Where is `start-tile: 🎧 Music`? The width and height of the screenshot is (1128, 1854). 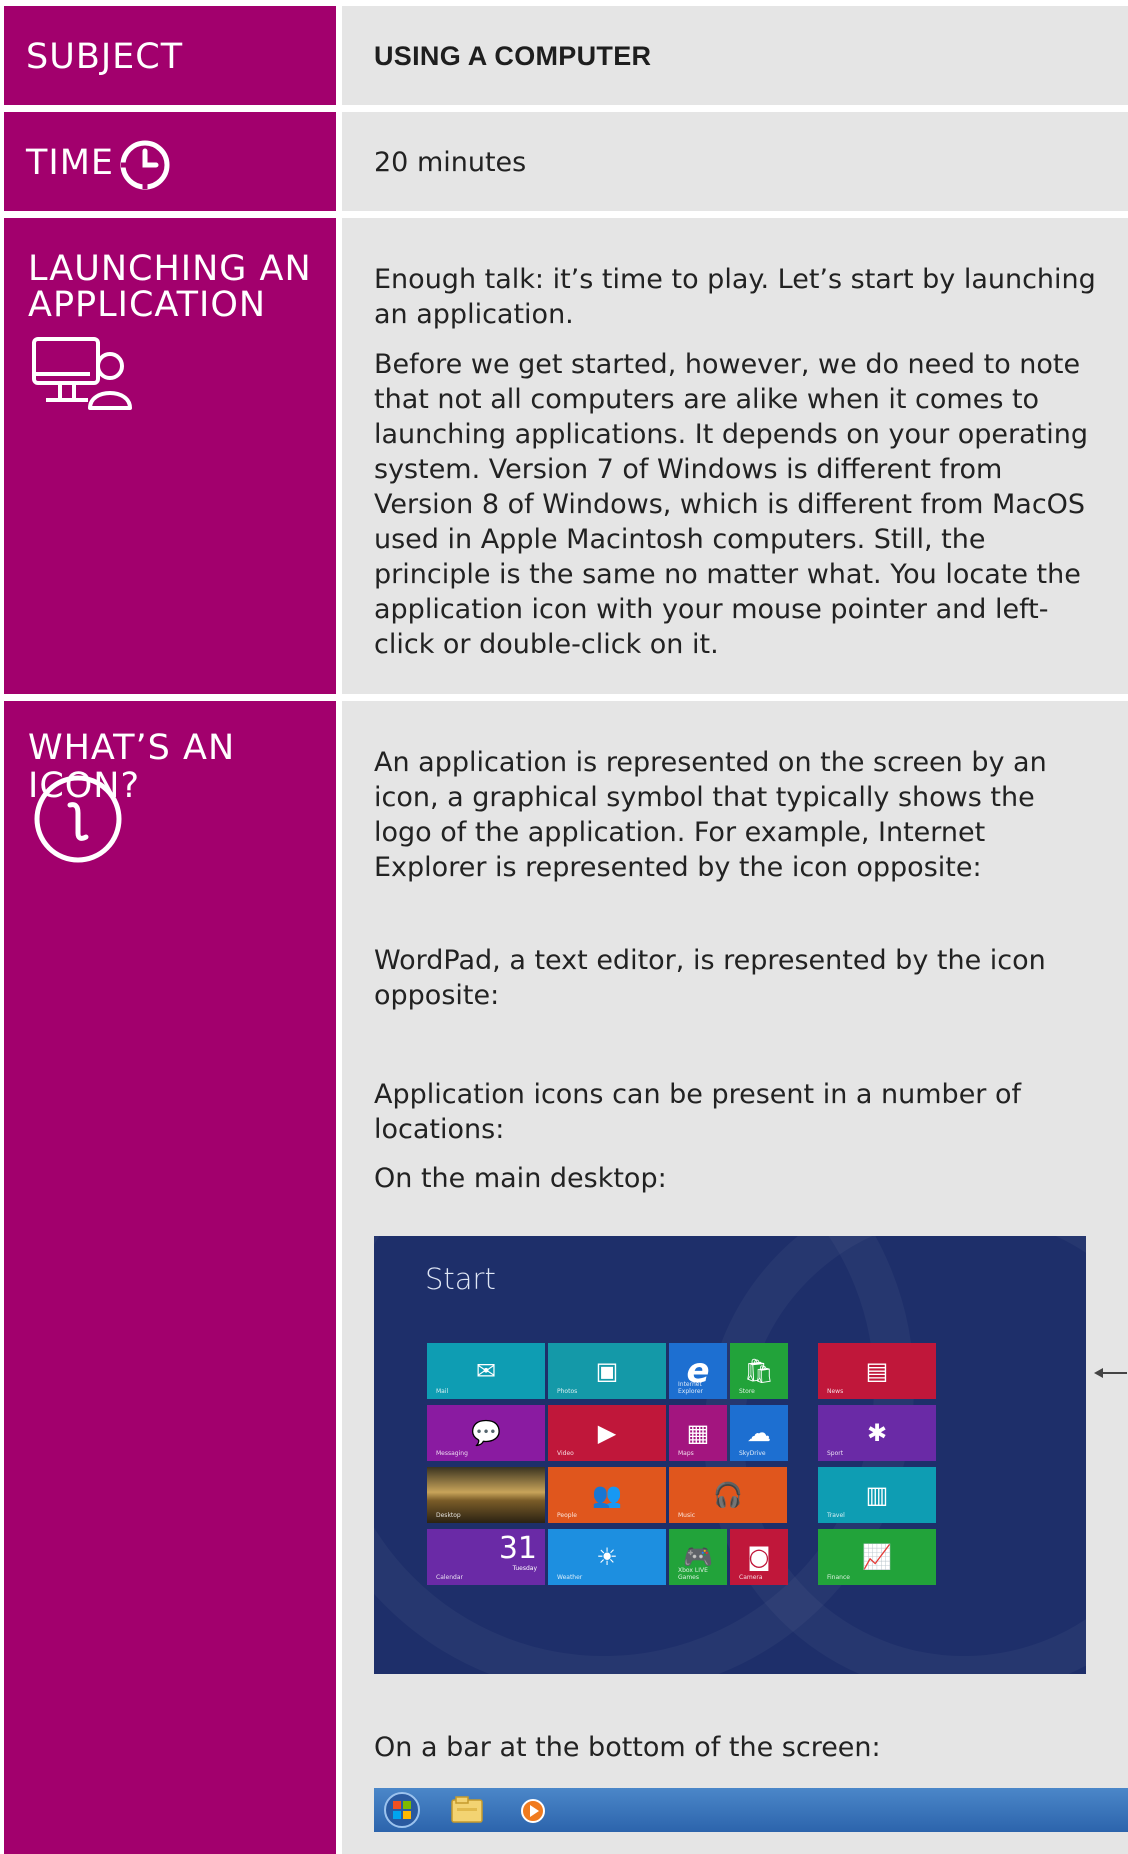 start-tile: 🎧 Music is located at coordinates (728, 1495).